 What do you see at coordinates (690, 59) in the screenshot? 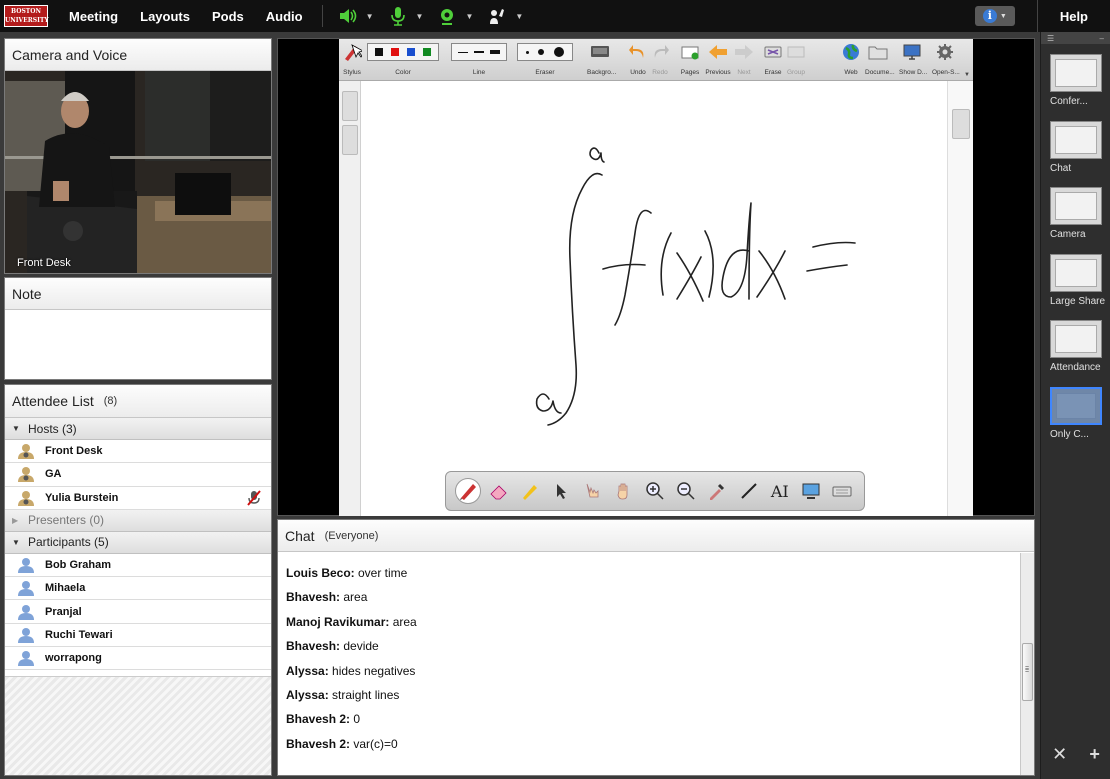
I see `pages-button: Pages` at bounding box center [690, 59].